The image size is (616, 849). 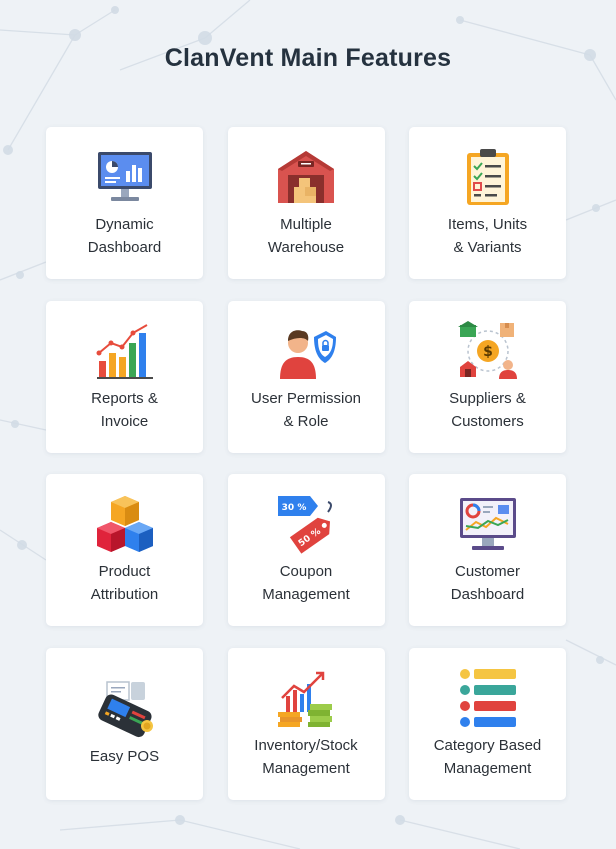 I want to click on feature-label: Reports & Invoice, so click(x=124, y=409).